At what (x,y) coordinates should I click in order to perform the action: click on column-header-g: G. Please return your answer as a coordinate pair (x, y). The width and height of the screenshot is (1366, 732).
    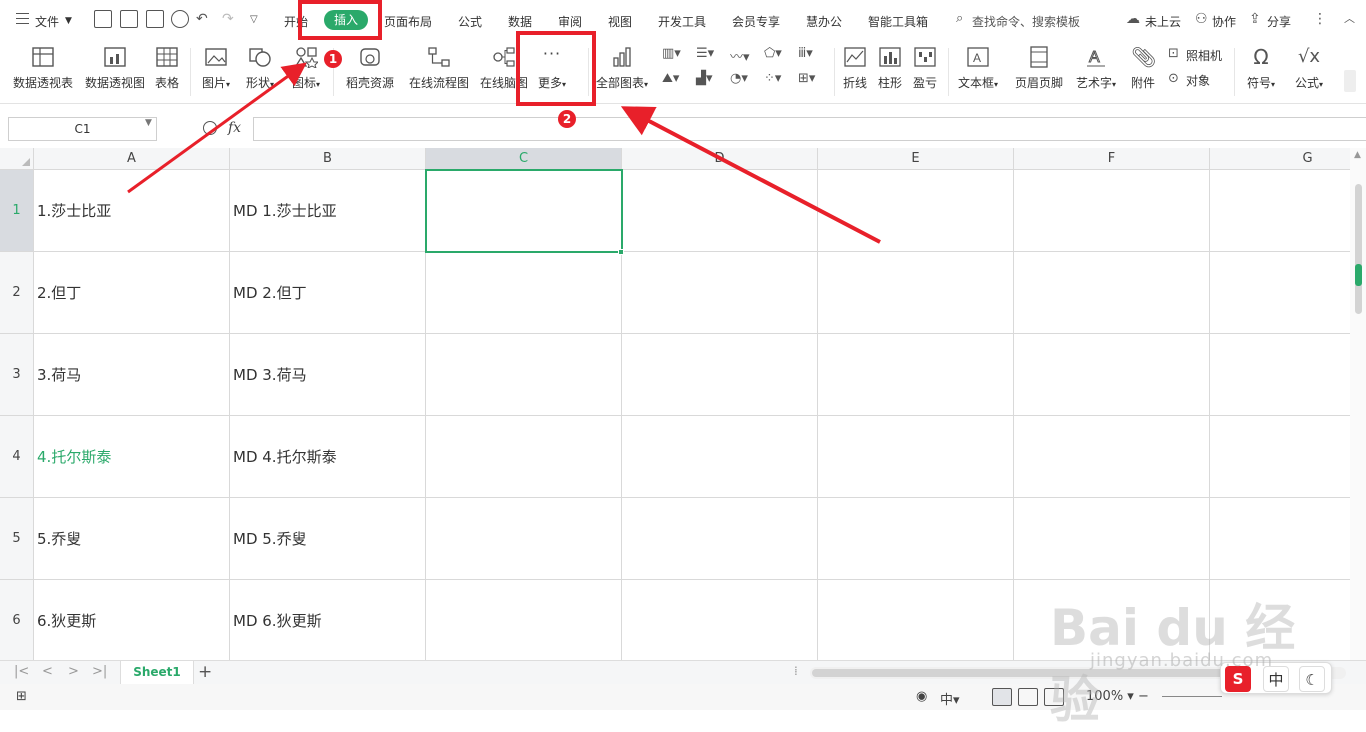
    Looking at the image, I should click on (1280, 159).